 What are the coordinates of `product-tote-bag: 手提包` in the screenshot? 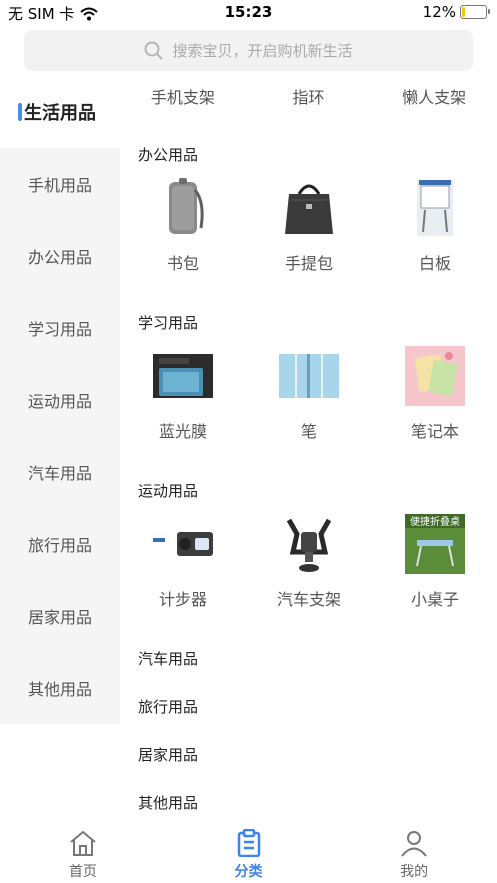 It's located at (309, 225).